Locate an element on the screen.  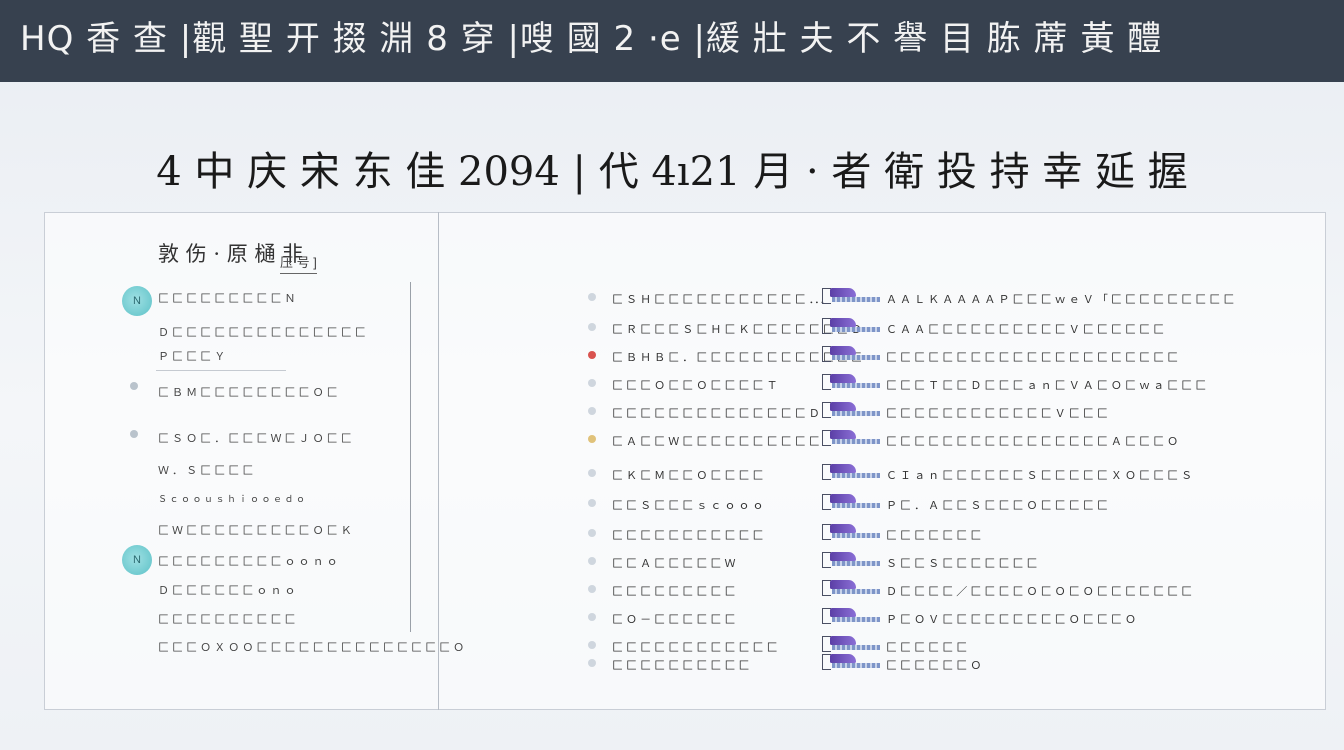
table-row: 匚 匚 匚 匚 匚 匚 匚 匚 匚 匚匚 匚 匚 匚 匚 匚 Ｏ is located at coordinates (672, 665).